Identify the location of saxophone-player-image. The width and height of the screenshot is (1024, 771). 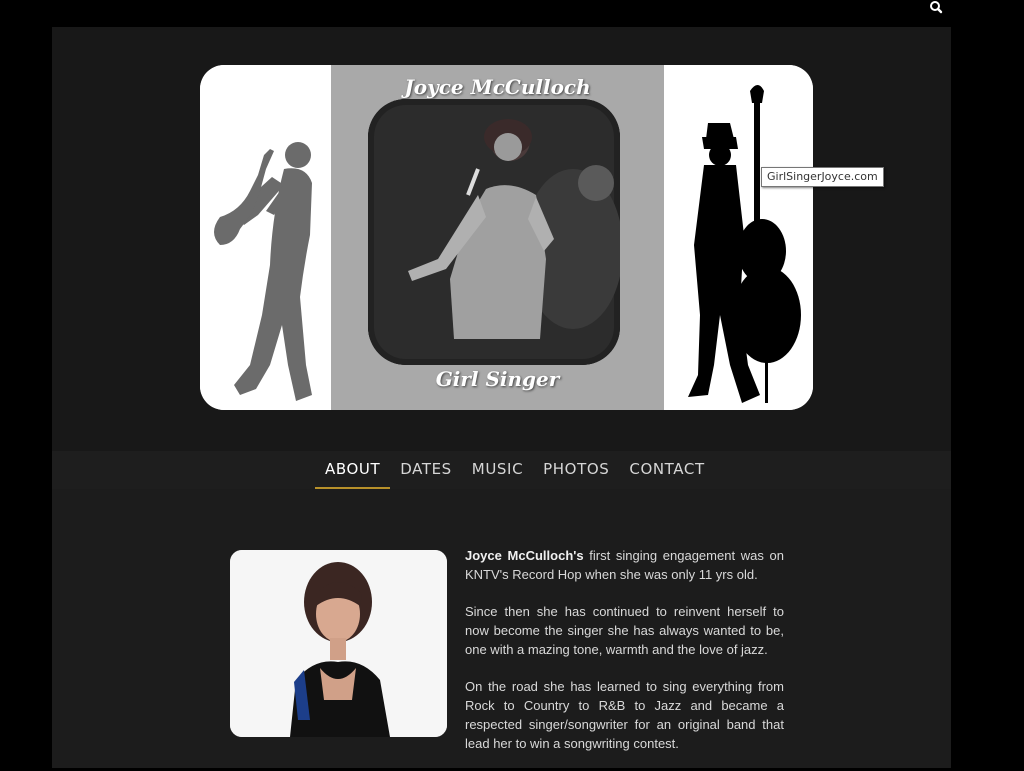
(265, 237).